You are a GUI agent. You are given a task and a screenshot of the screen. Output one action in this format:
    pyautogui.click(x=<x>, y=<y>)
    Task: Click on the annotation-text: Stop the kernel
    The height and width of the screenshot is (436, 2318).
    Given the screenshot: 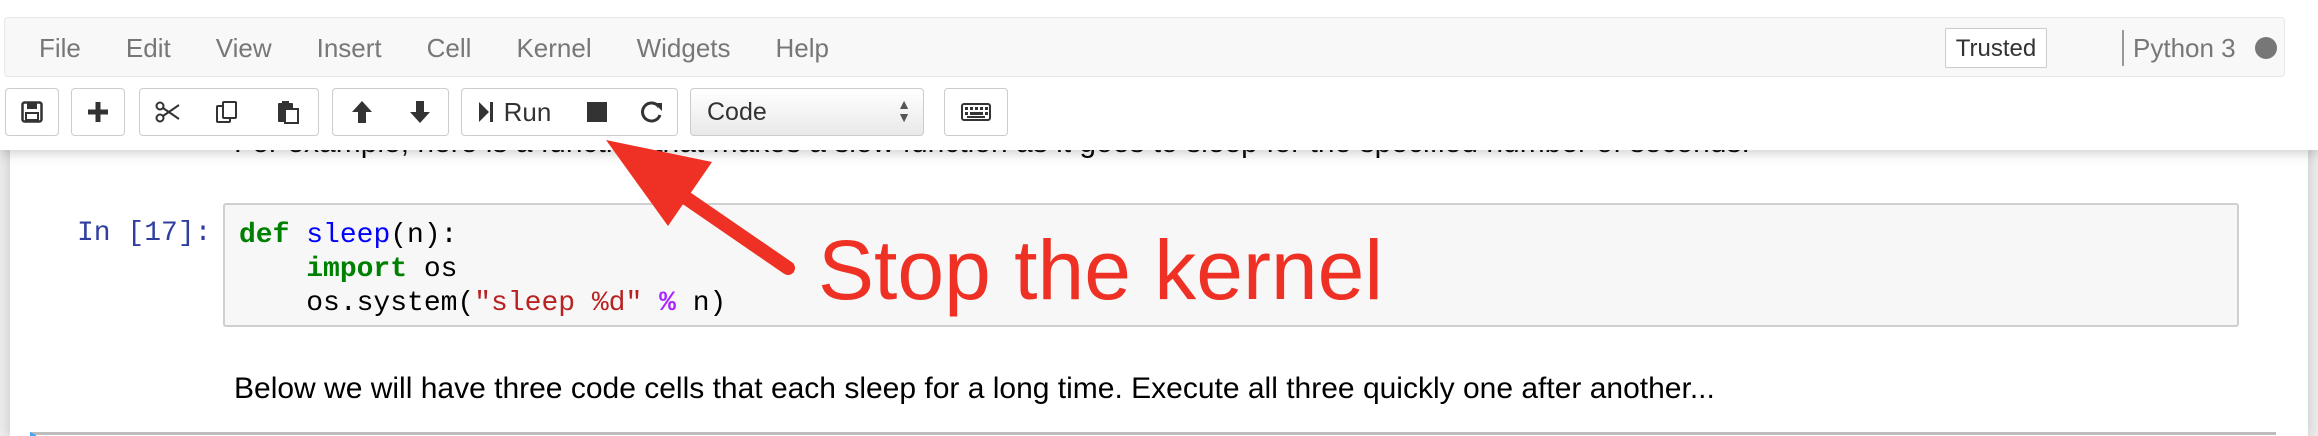 What is the action you would take?
    pyautogui.click(x=1101, y=270)
    